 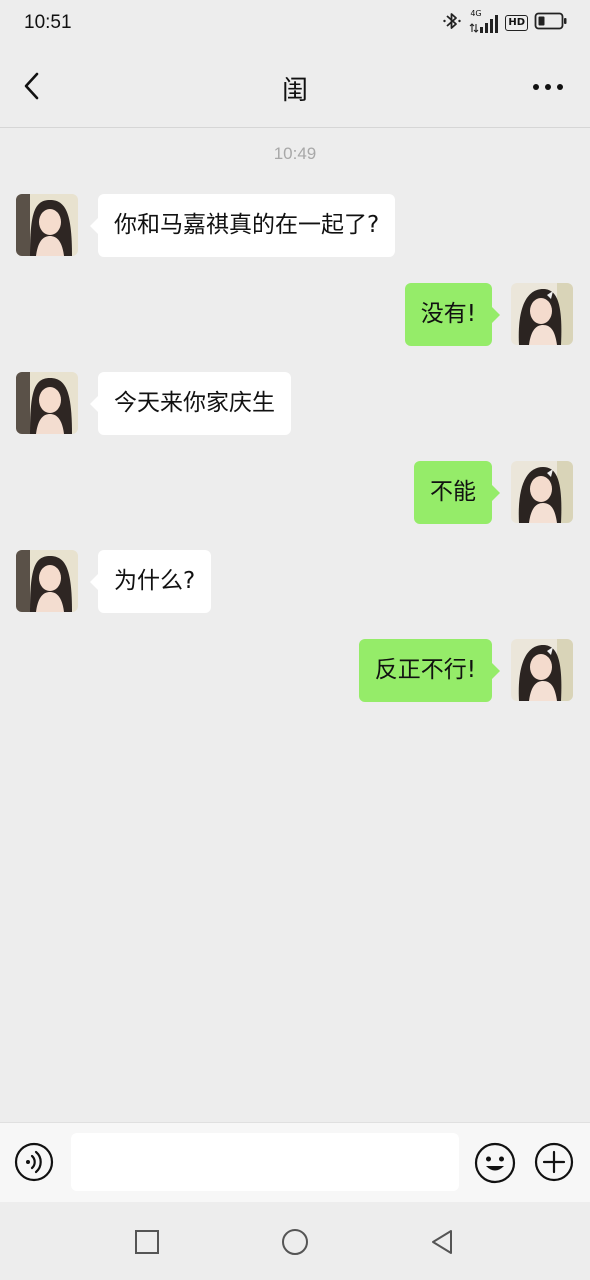 I want to click on recents-button, so click(x=147, y=1242).